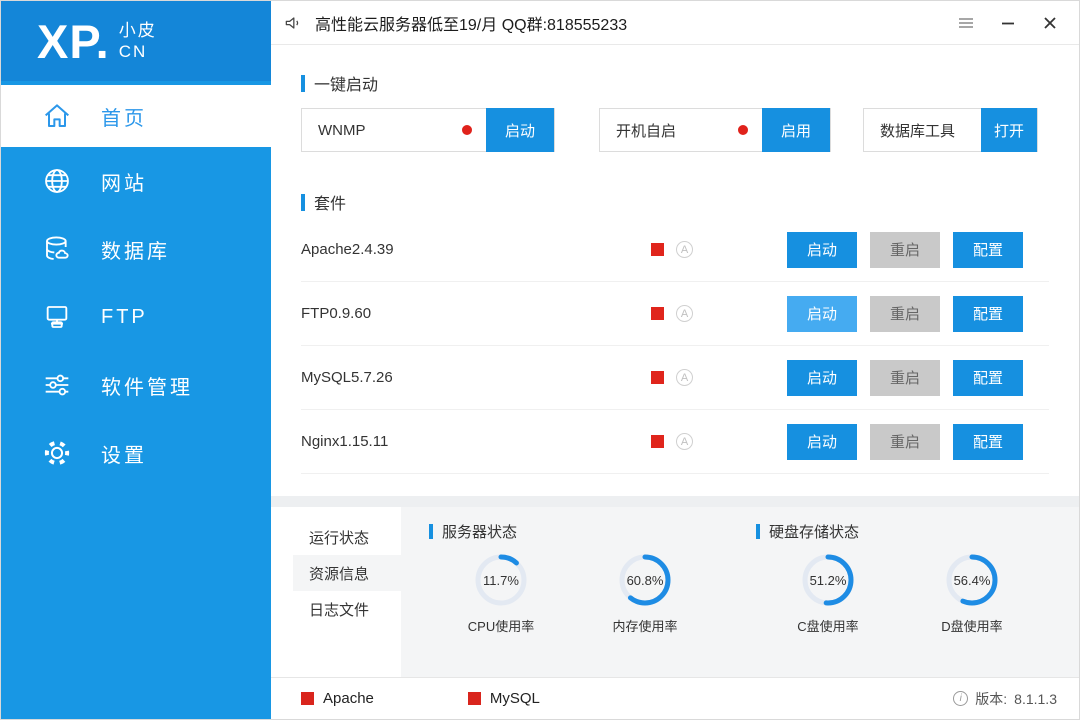 This screenshot has height=720, width=1080. Describe the element at coordinates (346, 85) in the screenshot. I see `quick-start-title: 一键启动` at that location.